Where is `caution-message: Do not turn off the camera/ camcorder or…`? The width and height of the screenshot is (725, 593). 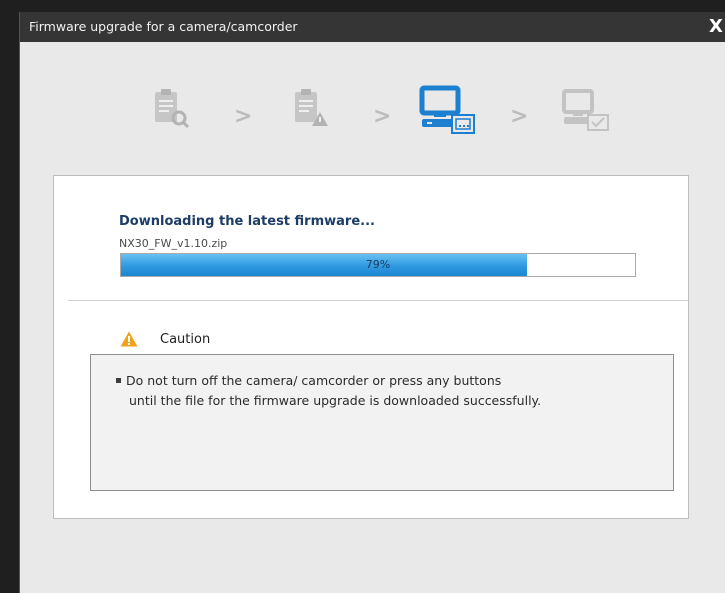 caution-message: Do not turn off the camera/ camcorder or… is located at coordinates (396, 391).